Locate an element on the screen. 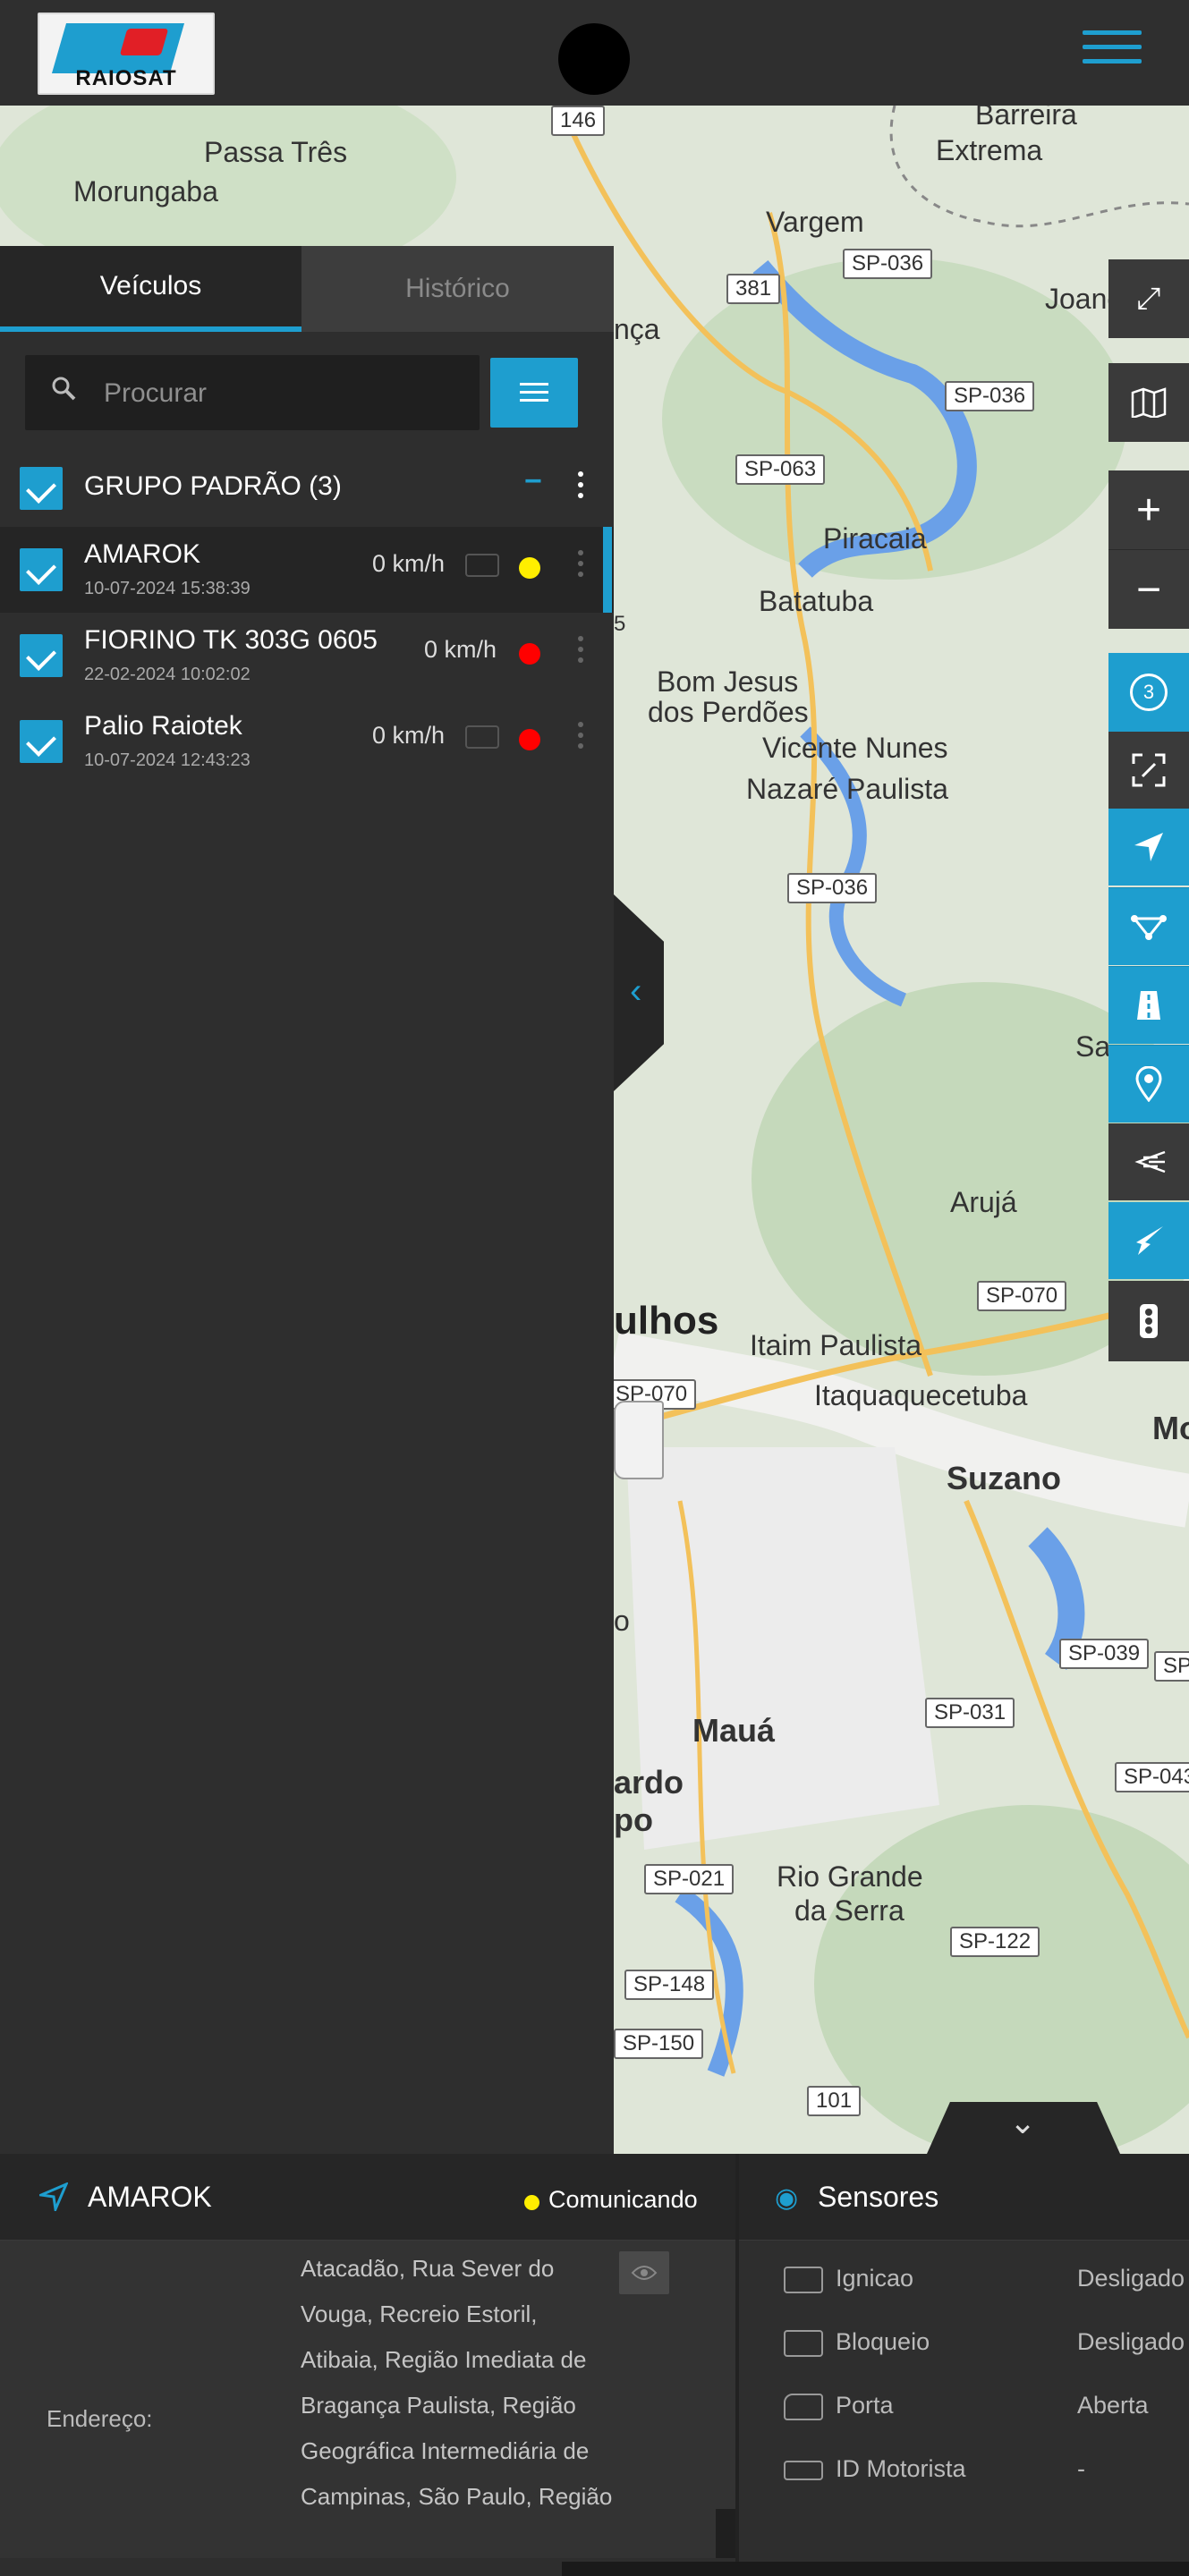  chevron-left-icon: ‹ is located at coordinates (636, 991).